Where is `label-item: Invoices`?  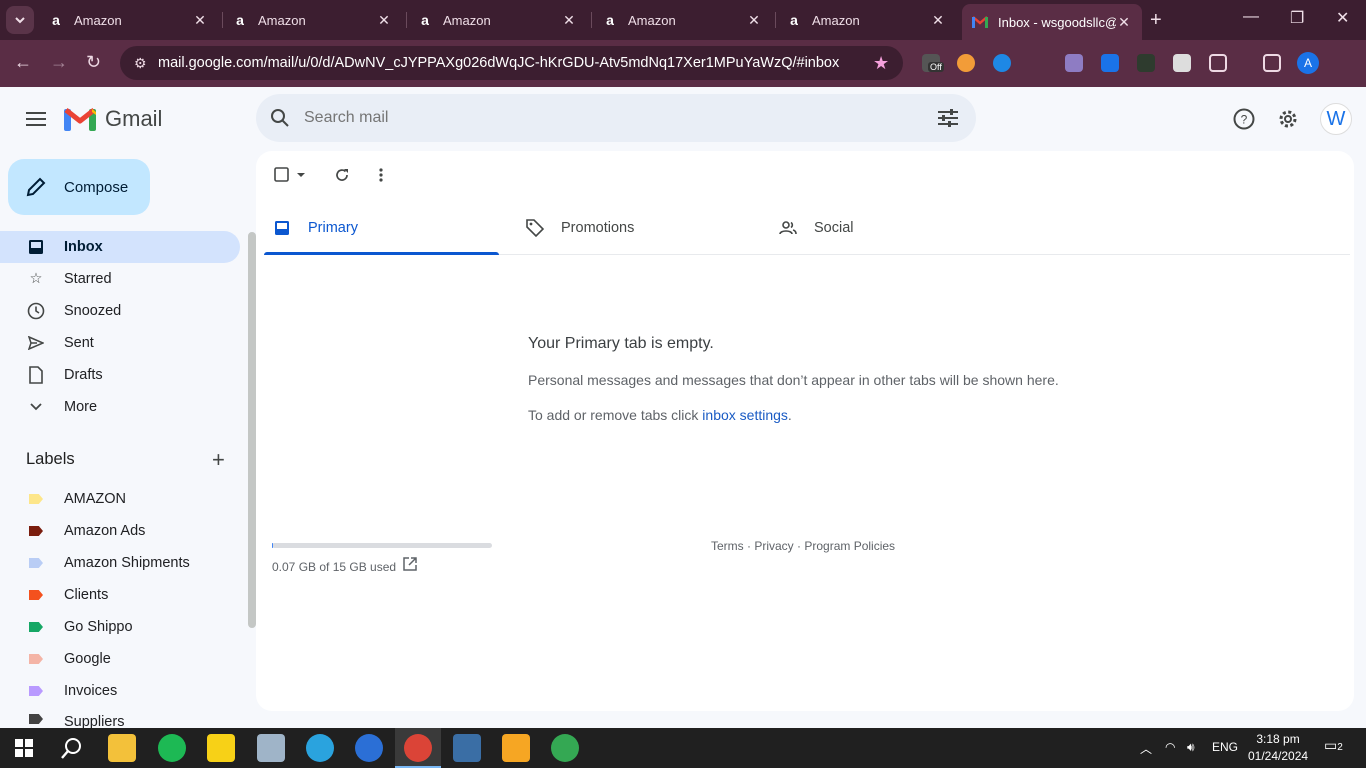
label-item: Invoices is located at coordinates (120, 691).